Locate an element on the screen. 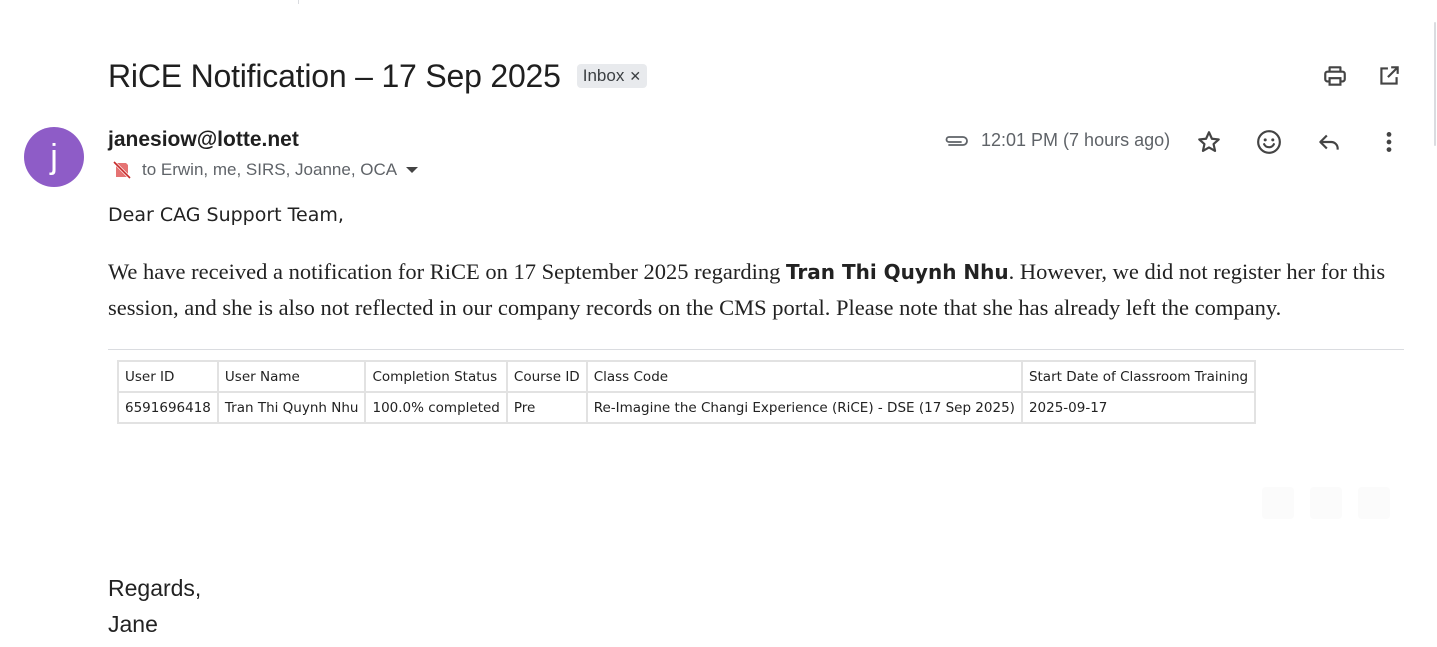 Image resolution: width=1437 pixels, height=647 pixels. attachment-indicator is located at coordinates (957, 143).